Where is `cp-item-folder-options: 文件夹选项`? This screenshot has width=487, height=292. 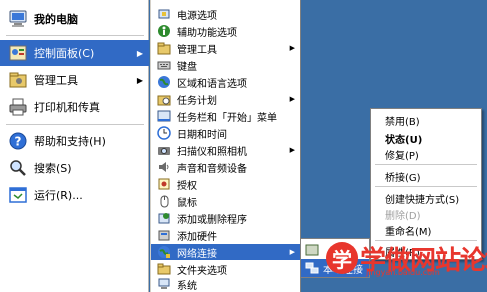
cp-item-folder-options: 文件夹选项 is located at coordinates (226, 269).